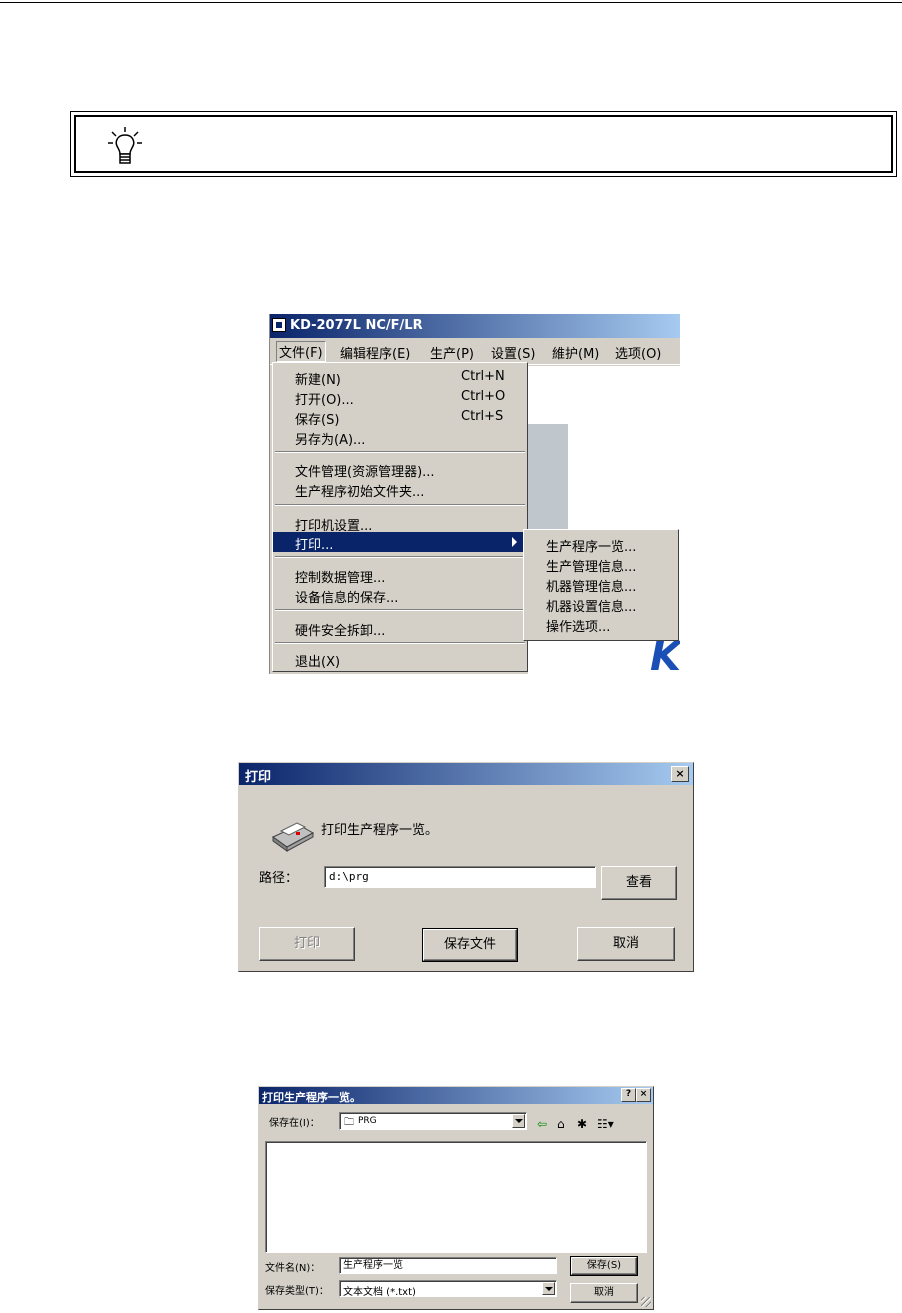  Describe the element at coordinates (451, 2) in the screenshot. I see `page-top-rule` at that location.